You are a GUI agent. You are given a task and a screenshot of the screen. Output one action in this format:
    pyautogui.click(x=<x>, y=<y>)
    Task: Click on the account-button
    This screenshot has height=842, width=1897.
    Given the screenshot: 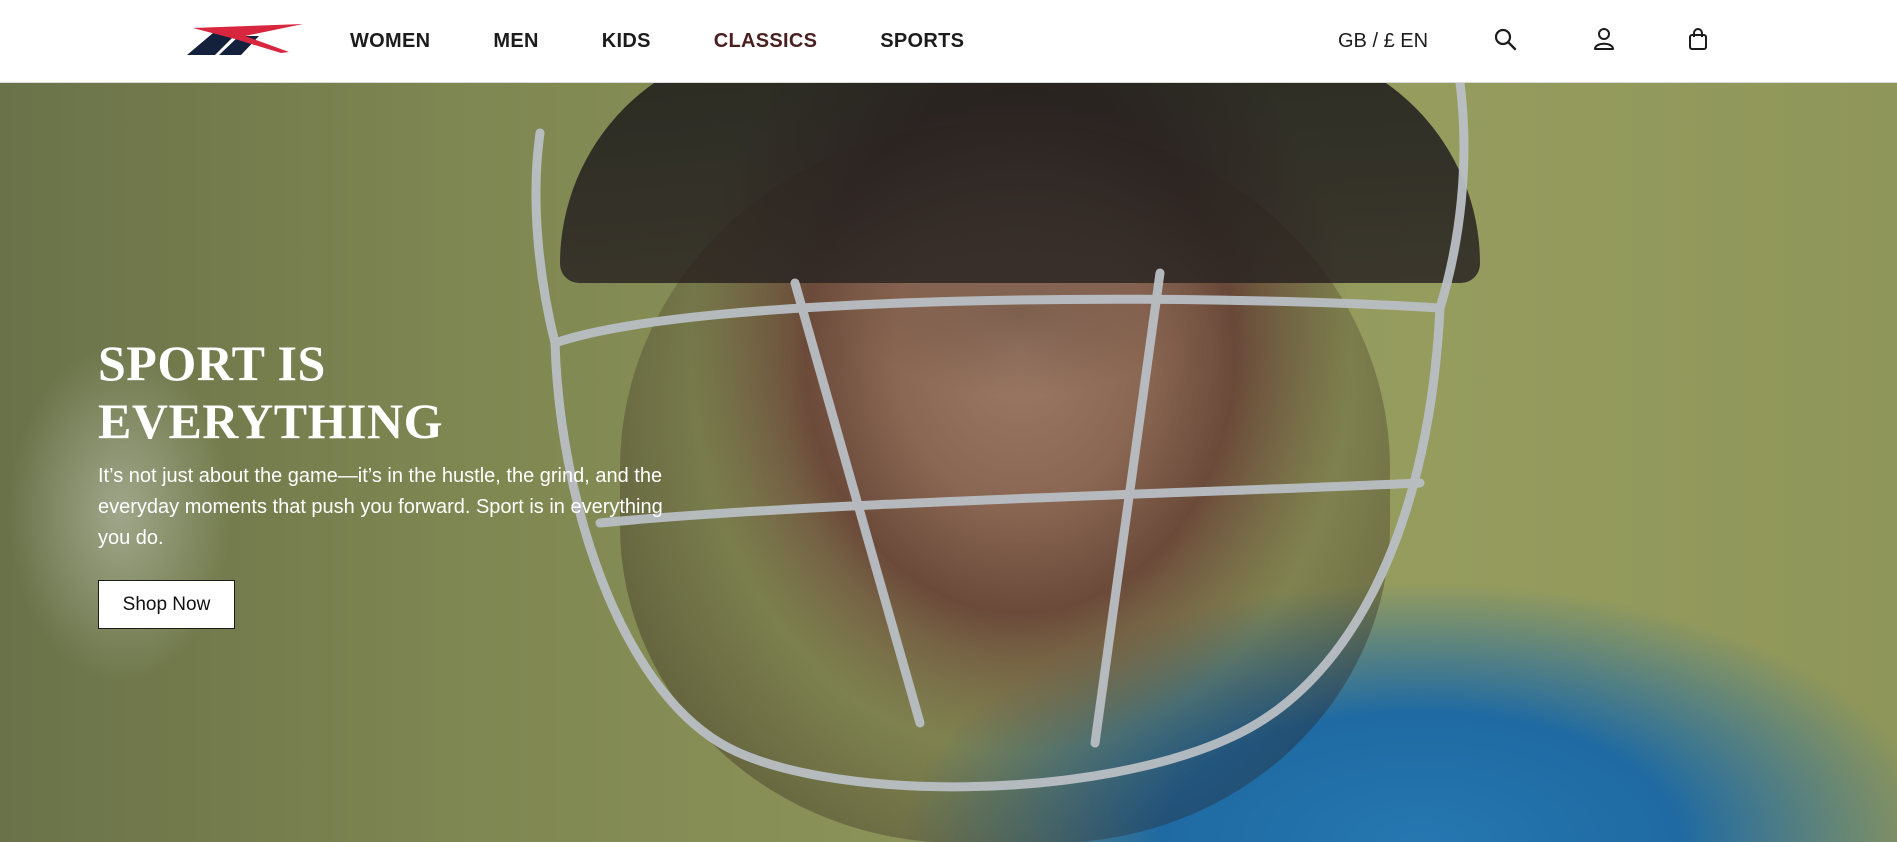 What is the action you would take?
    pyautogui.click(x=1604, y=39)
    